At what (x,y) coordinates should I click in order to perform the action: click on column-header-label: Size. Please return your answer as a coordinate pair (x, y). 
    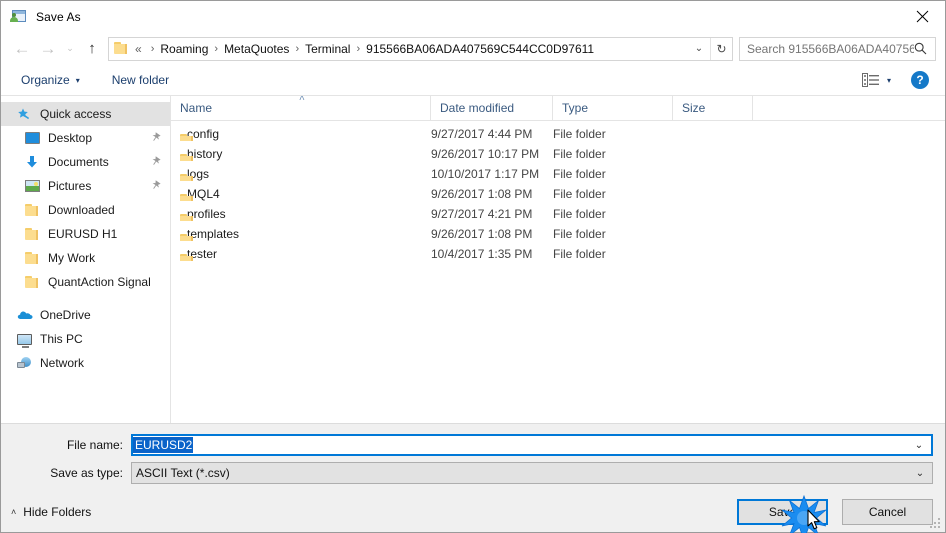
    Looking at the image, I should click on (694, 108).